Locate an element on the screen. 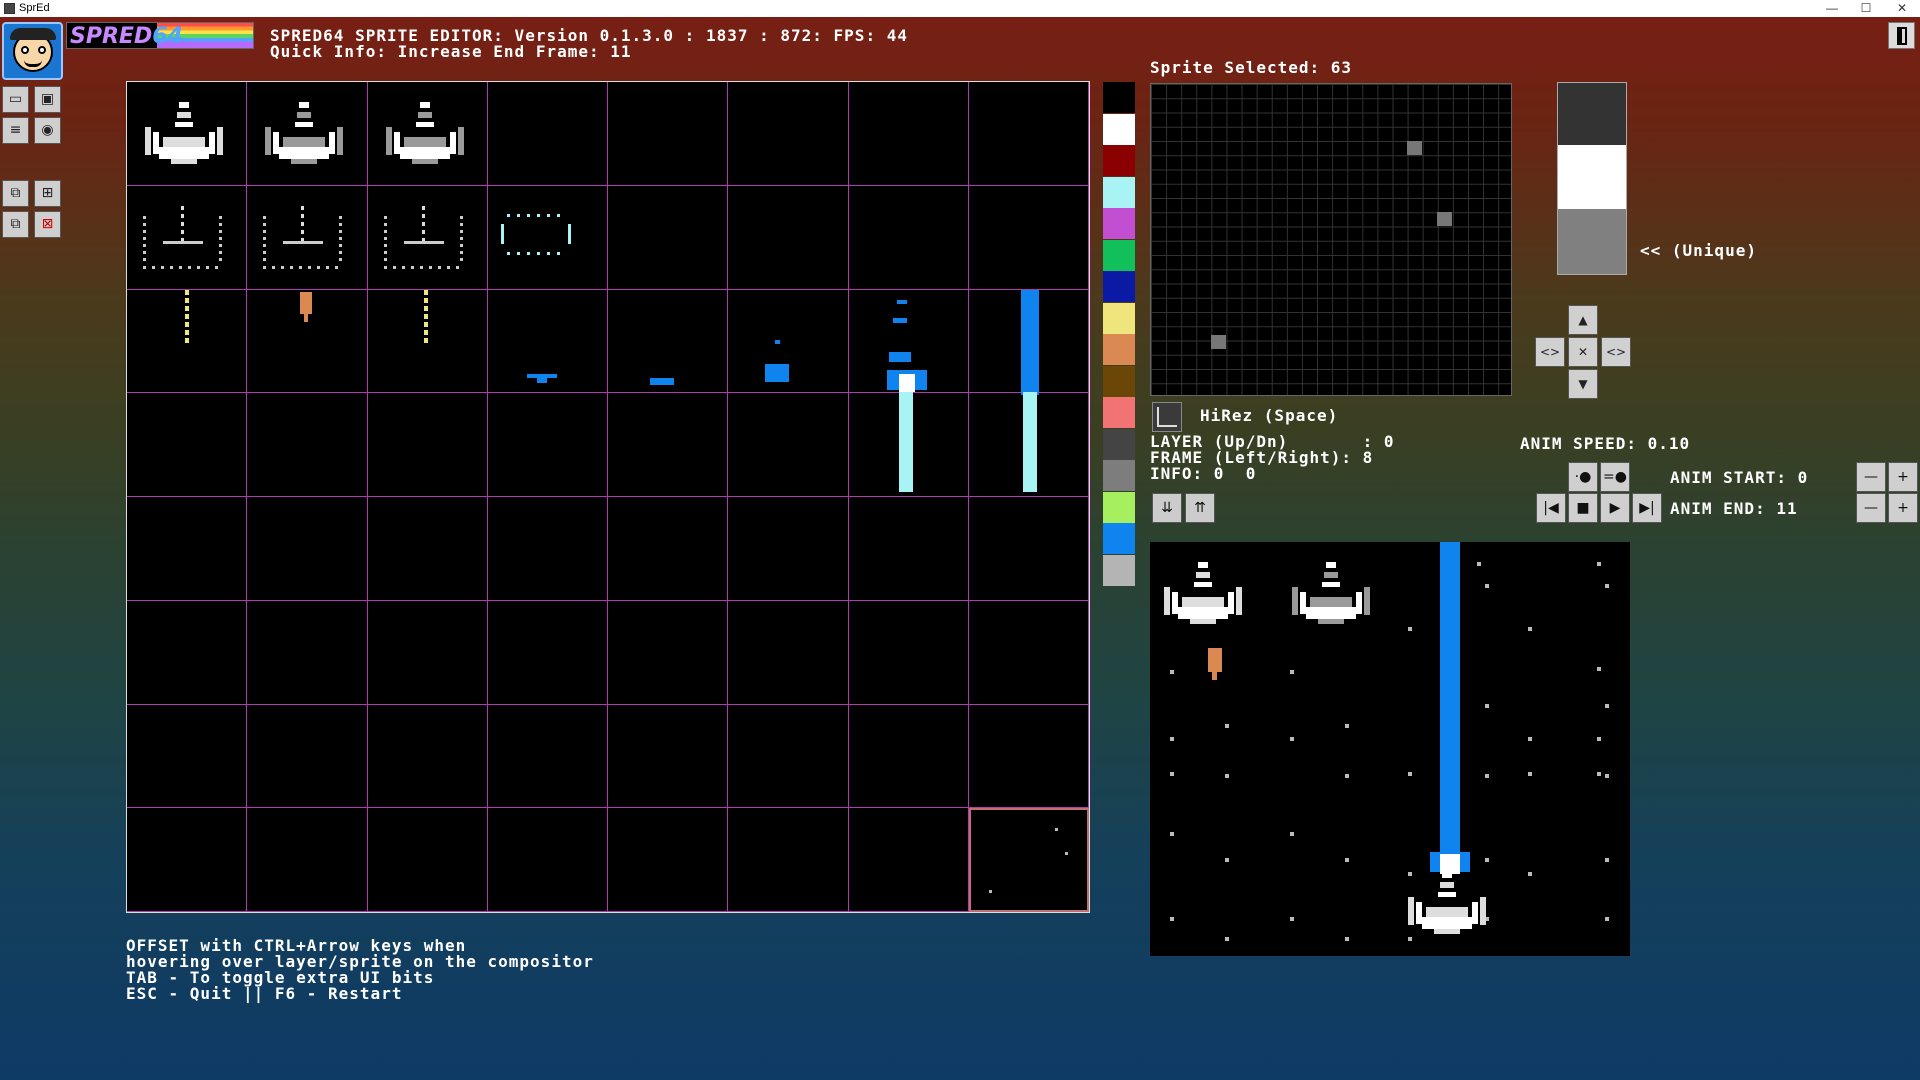  layer-up-button: ⇈ is located at coordinates (1200, 508).